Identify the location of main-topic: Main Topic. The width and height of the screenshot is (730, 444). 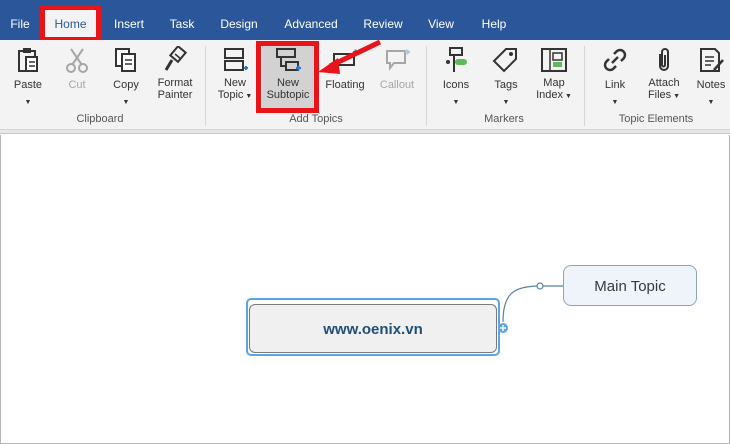
(630, 285).